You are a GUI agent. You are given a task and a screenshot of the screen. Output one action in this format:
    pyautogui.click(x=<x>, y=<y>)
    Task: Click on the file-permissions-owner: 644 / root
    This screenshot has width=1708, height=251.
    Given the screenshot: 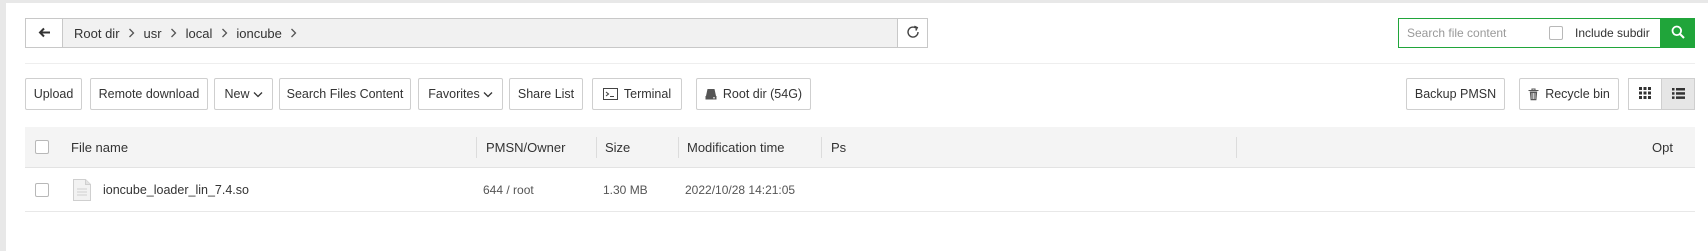 What is the action you would take?
    pyautogui.click(x=508, y=189)
    